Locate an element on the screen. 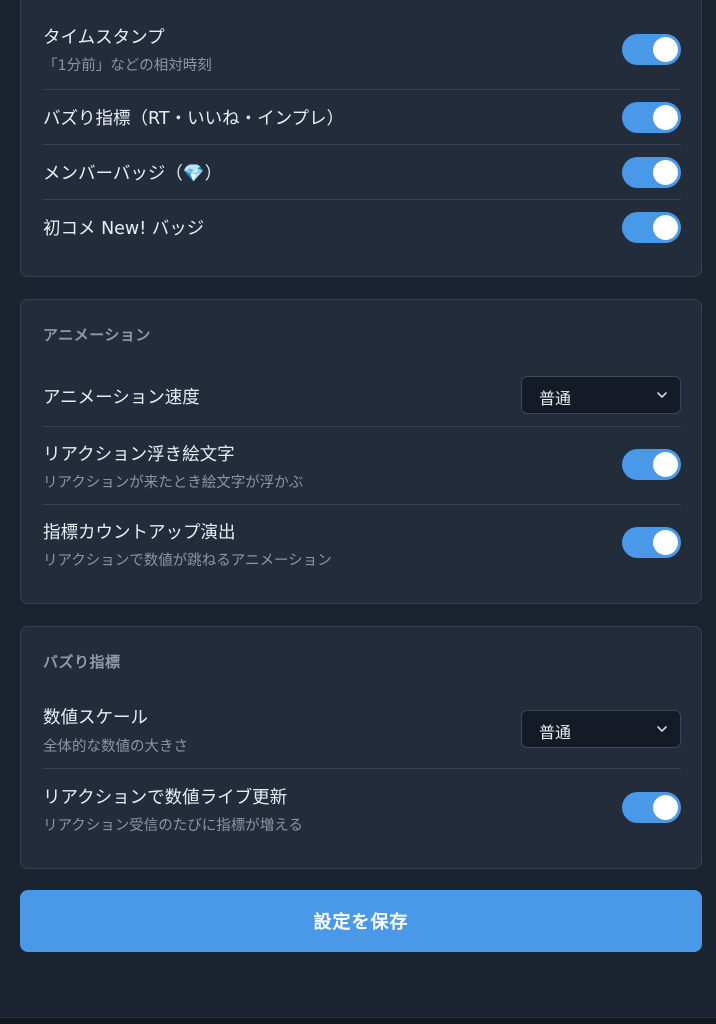 The image size is (716, 1024). reaction-emoji-toggle is located at coordinates (651, 464).